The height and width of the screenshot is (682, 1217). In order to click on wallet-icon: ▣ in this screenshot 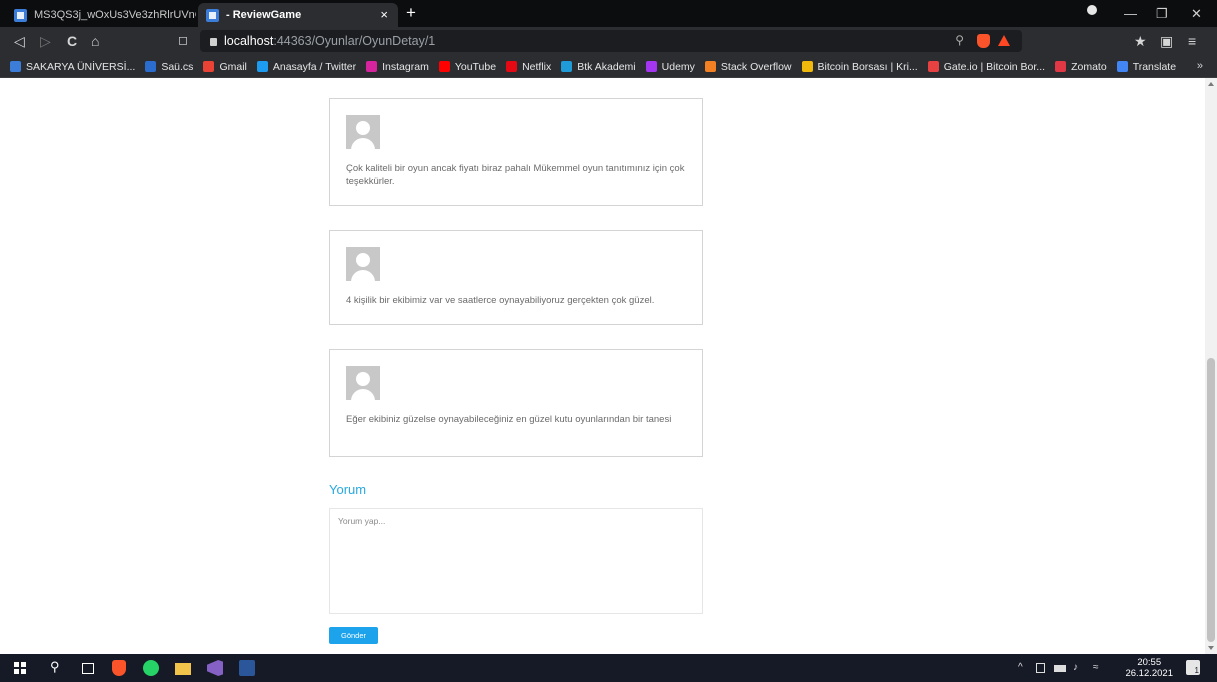, I will do `click(1166, 41)`.